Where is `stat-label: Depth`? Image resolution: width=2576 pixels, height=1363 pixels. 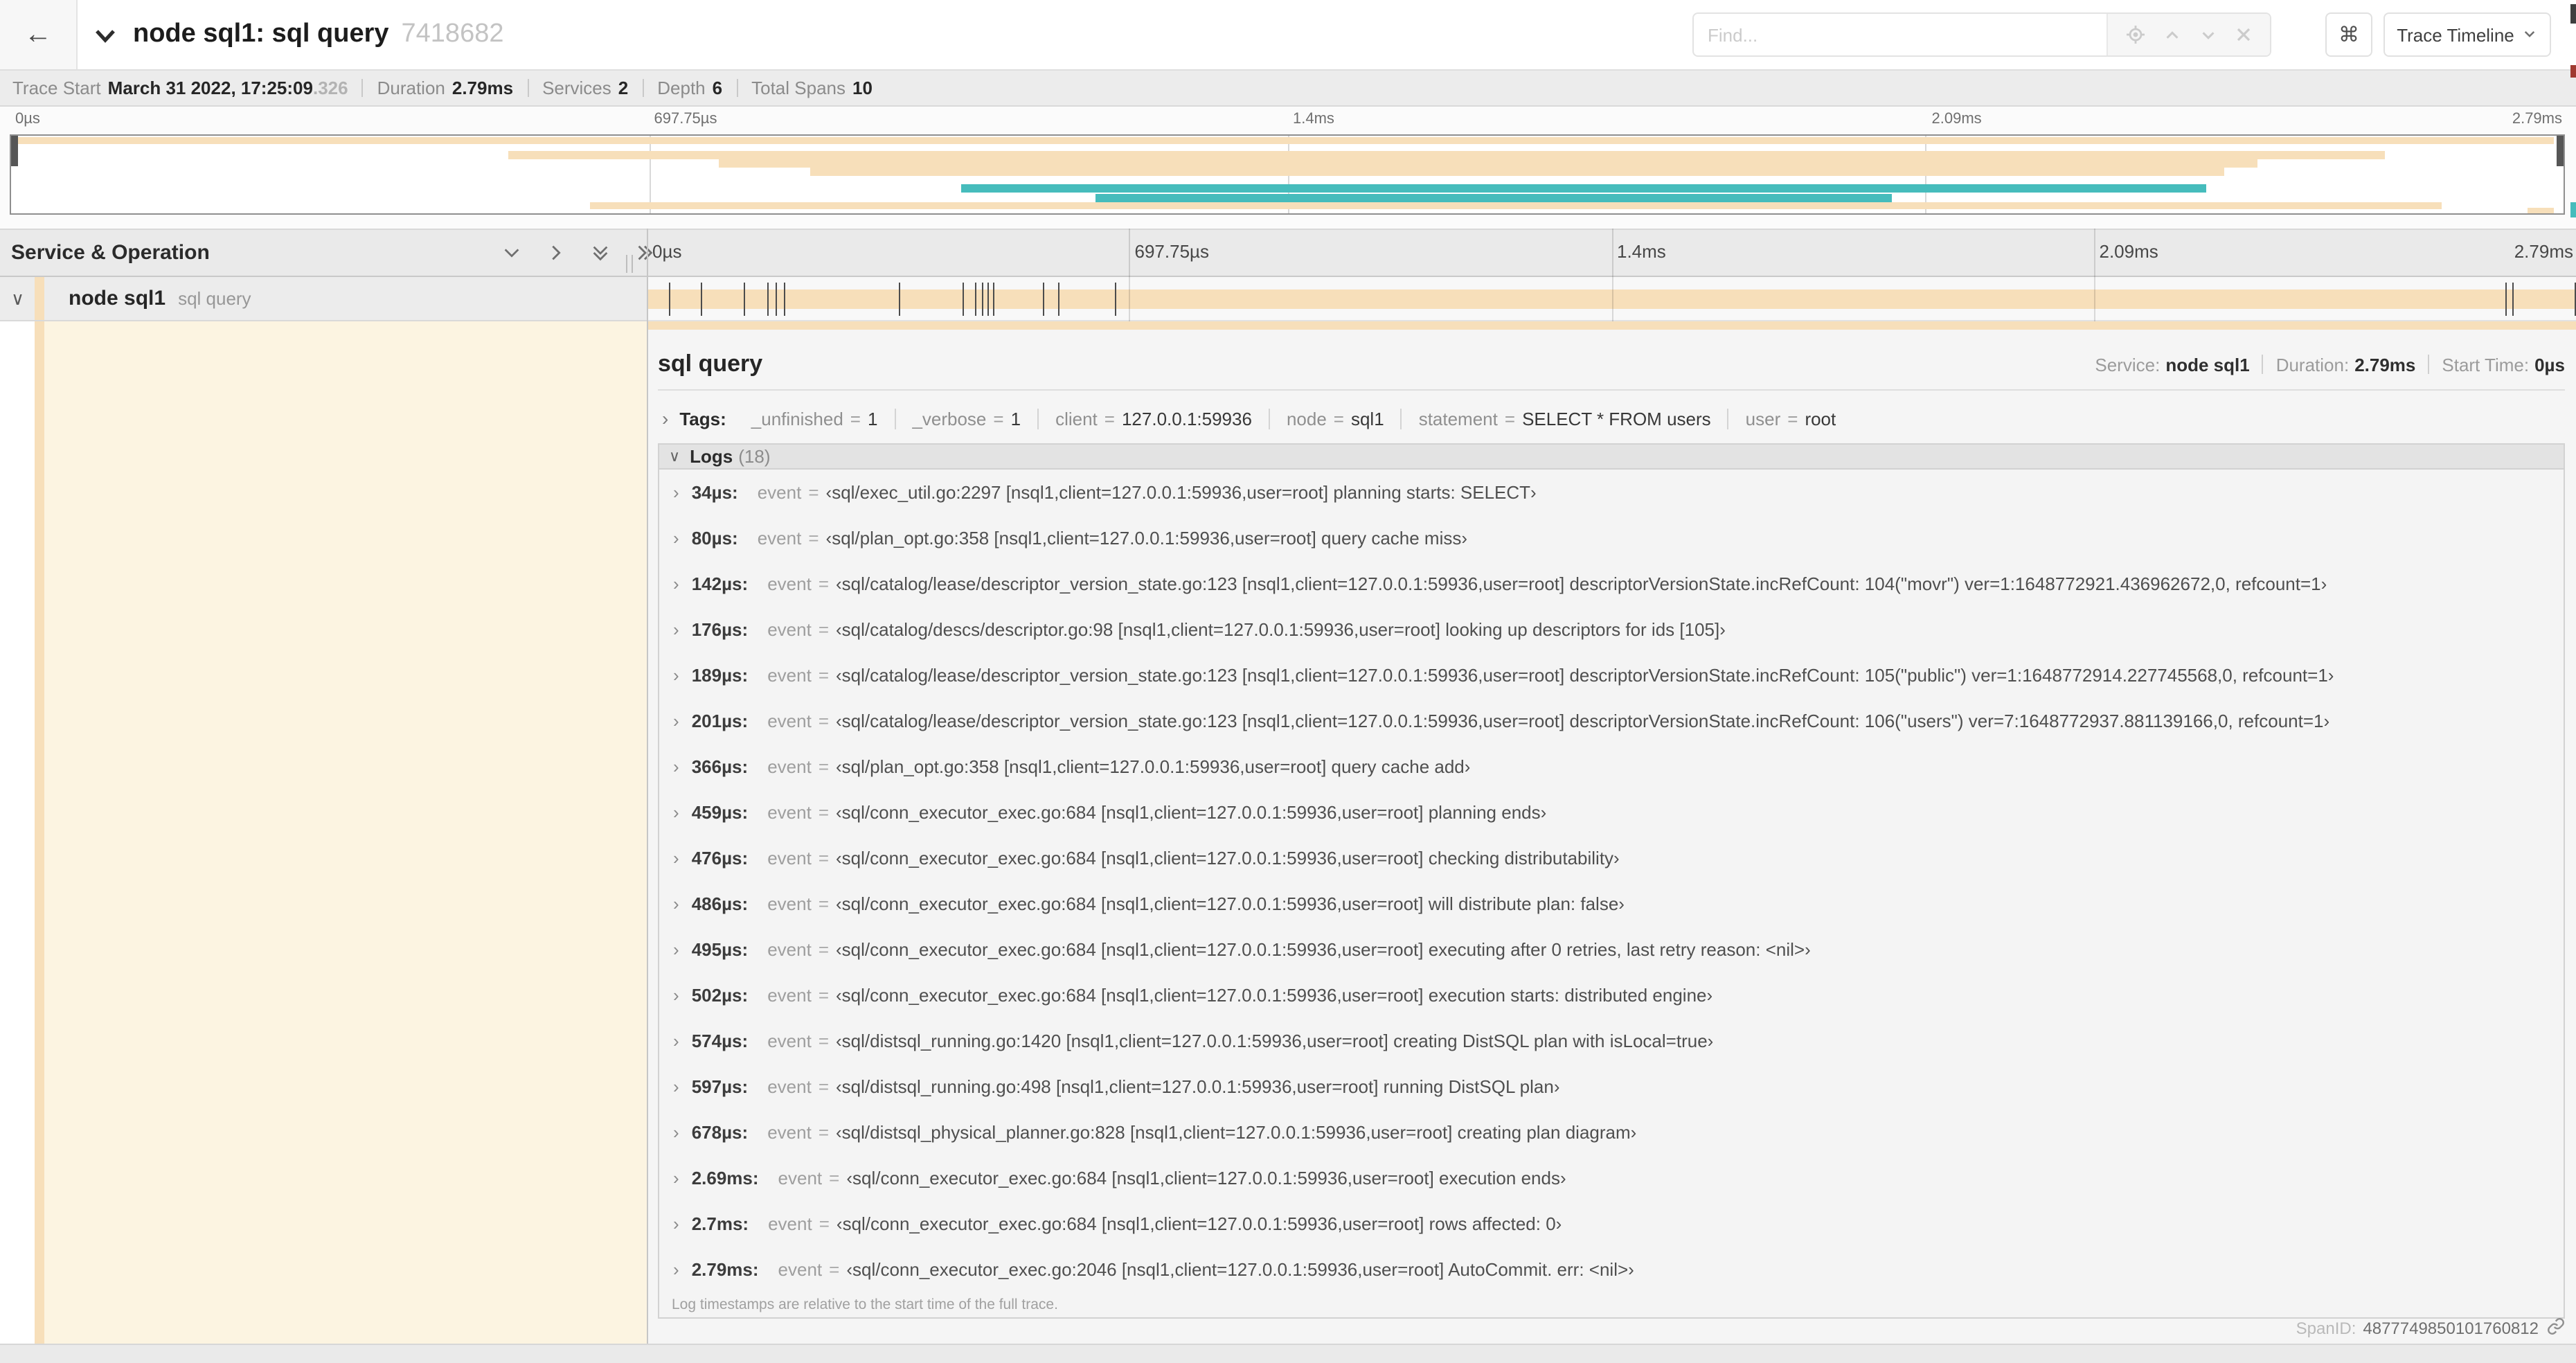 stat-label: Depth is located at coordinates (681, 88).